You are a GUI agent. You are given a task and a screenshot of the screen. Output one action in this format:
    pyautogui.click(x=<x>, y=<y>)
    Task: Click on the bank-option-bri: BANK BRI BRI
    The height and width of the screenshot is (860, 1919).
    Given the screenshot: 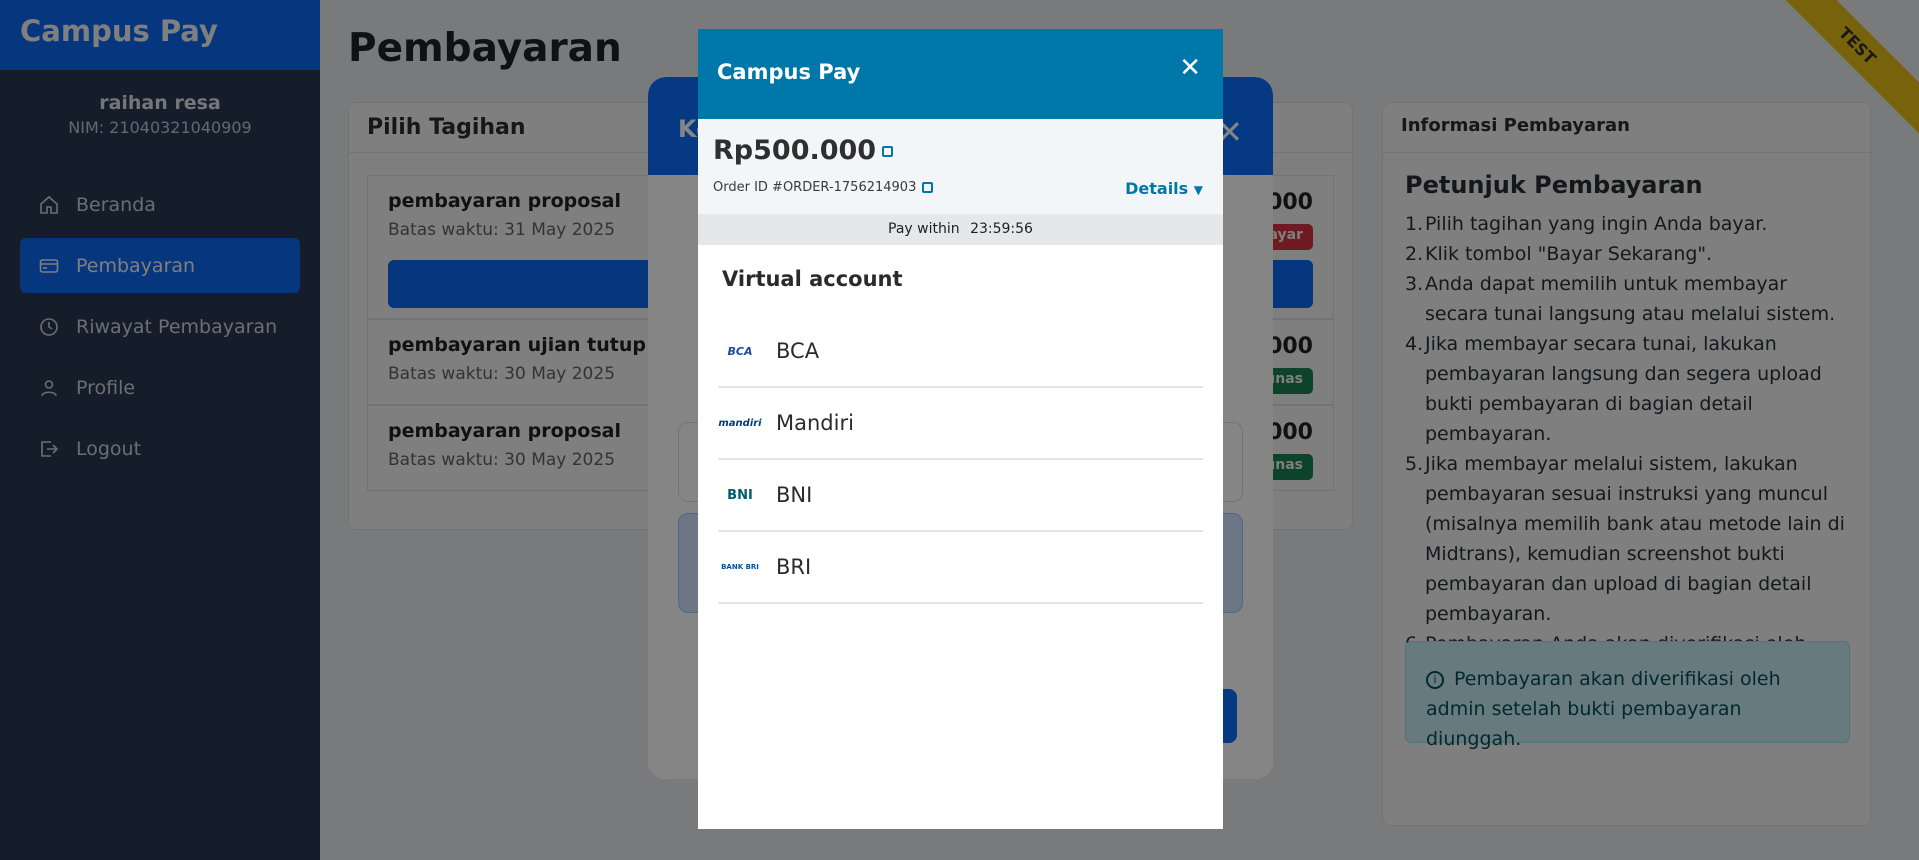 What is the action you would take?
    pyautogui.click(x=960, y=568)
    